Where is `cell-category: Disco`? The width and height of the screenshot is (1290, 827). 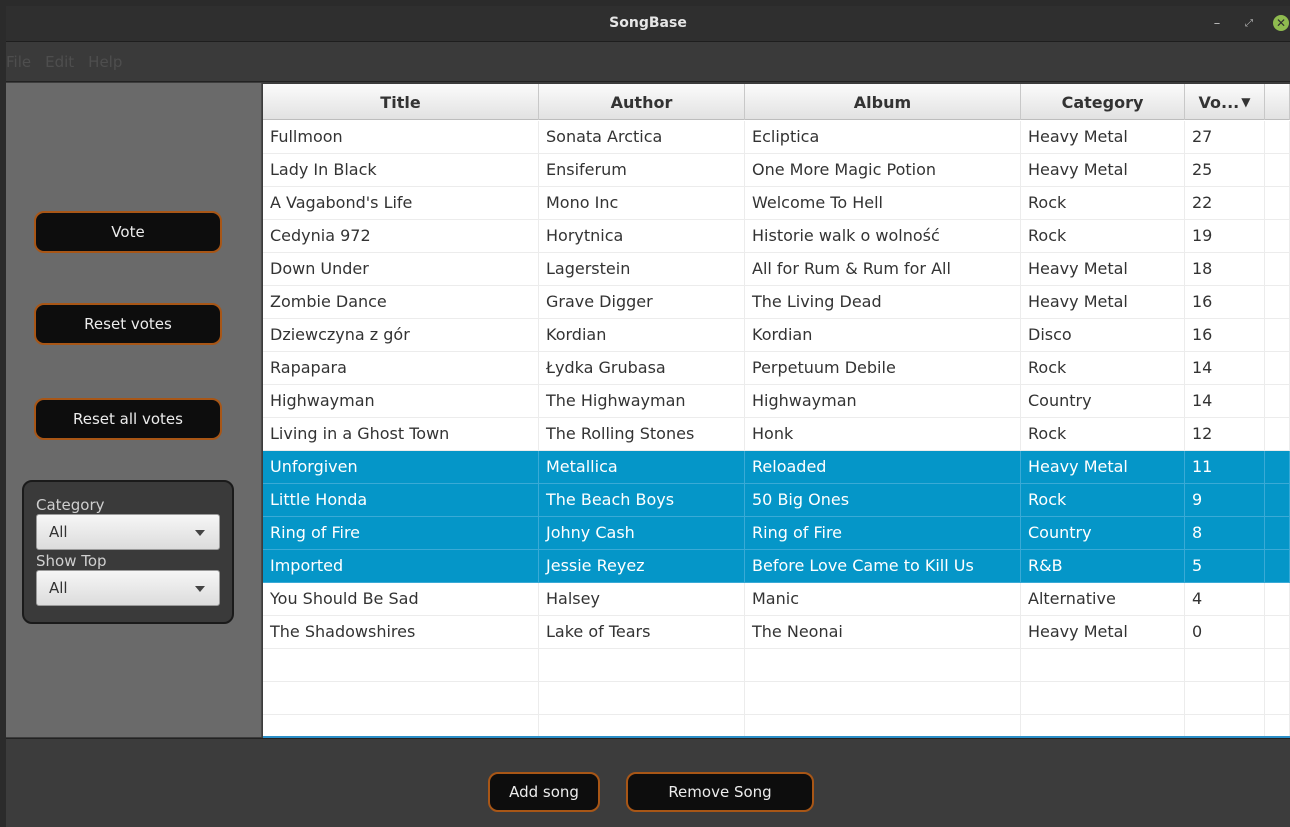
cell-category: Disco is located at coordinates (1103, 335).